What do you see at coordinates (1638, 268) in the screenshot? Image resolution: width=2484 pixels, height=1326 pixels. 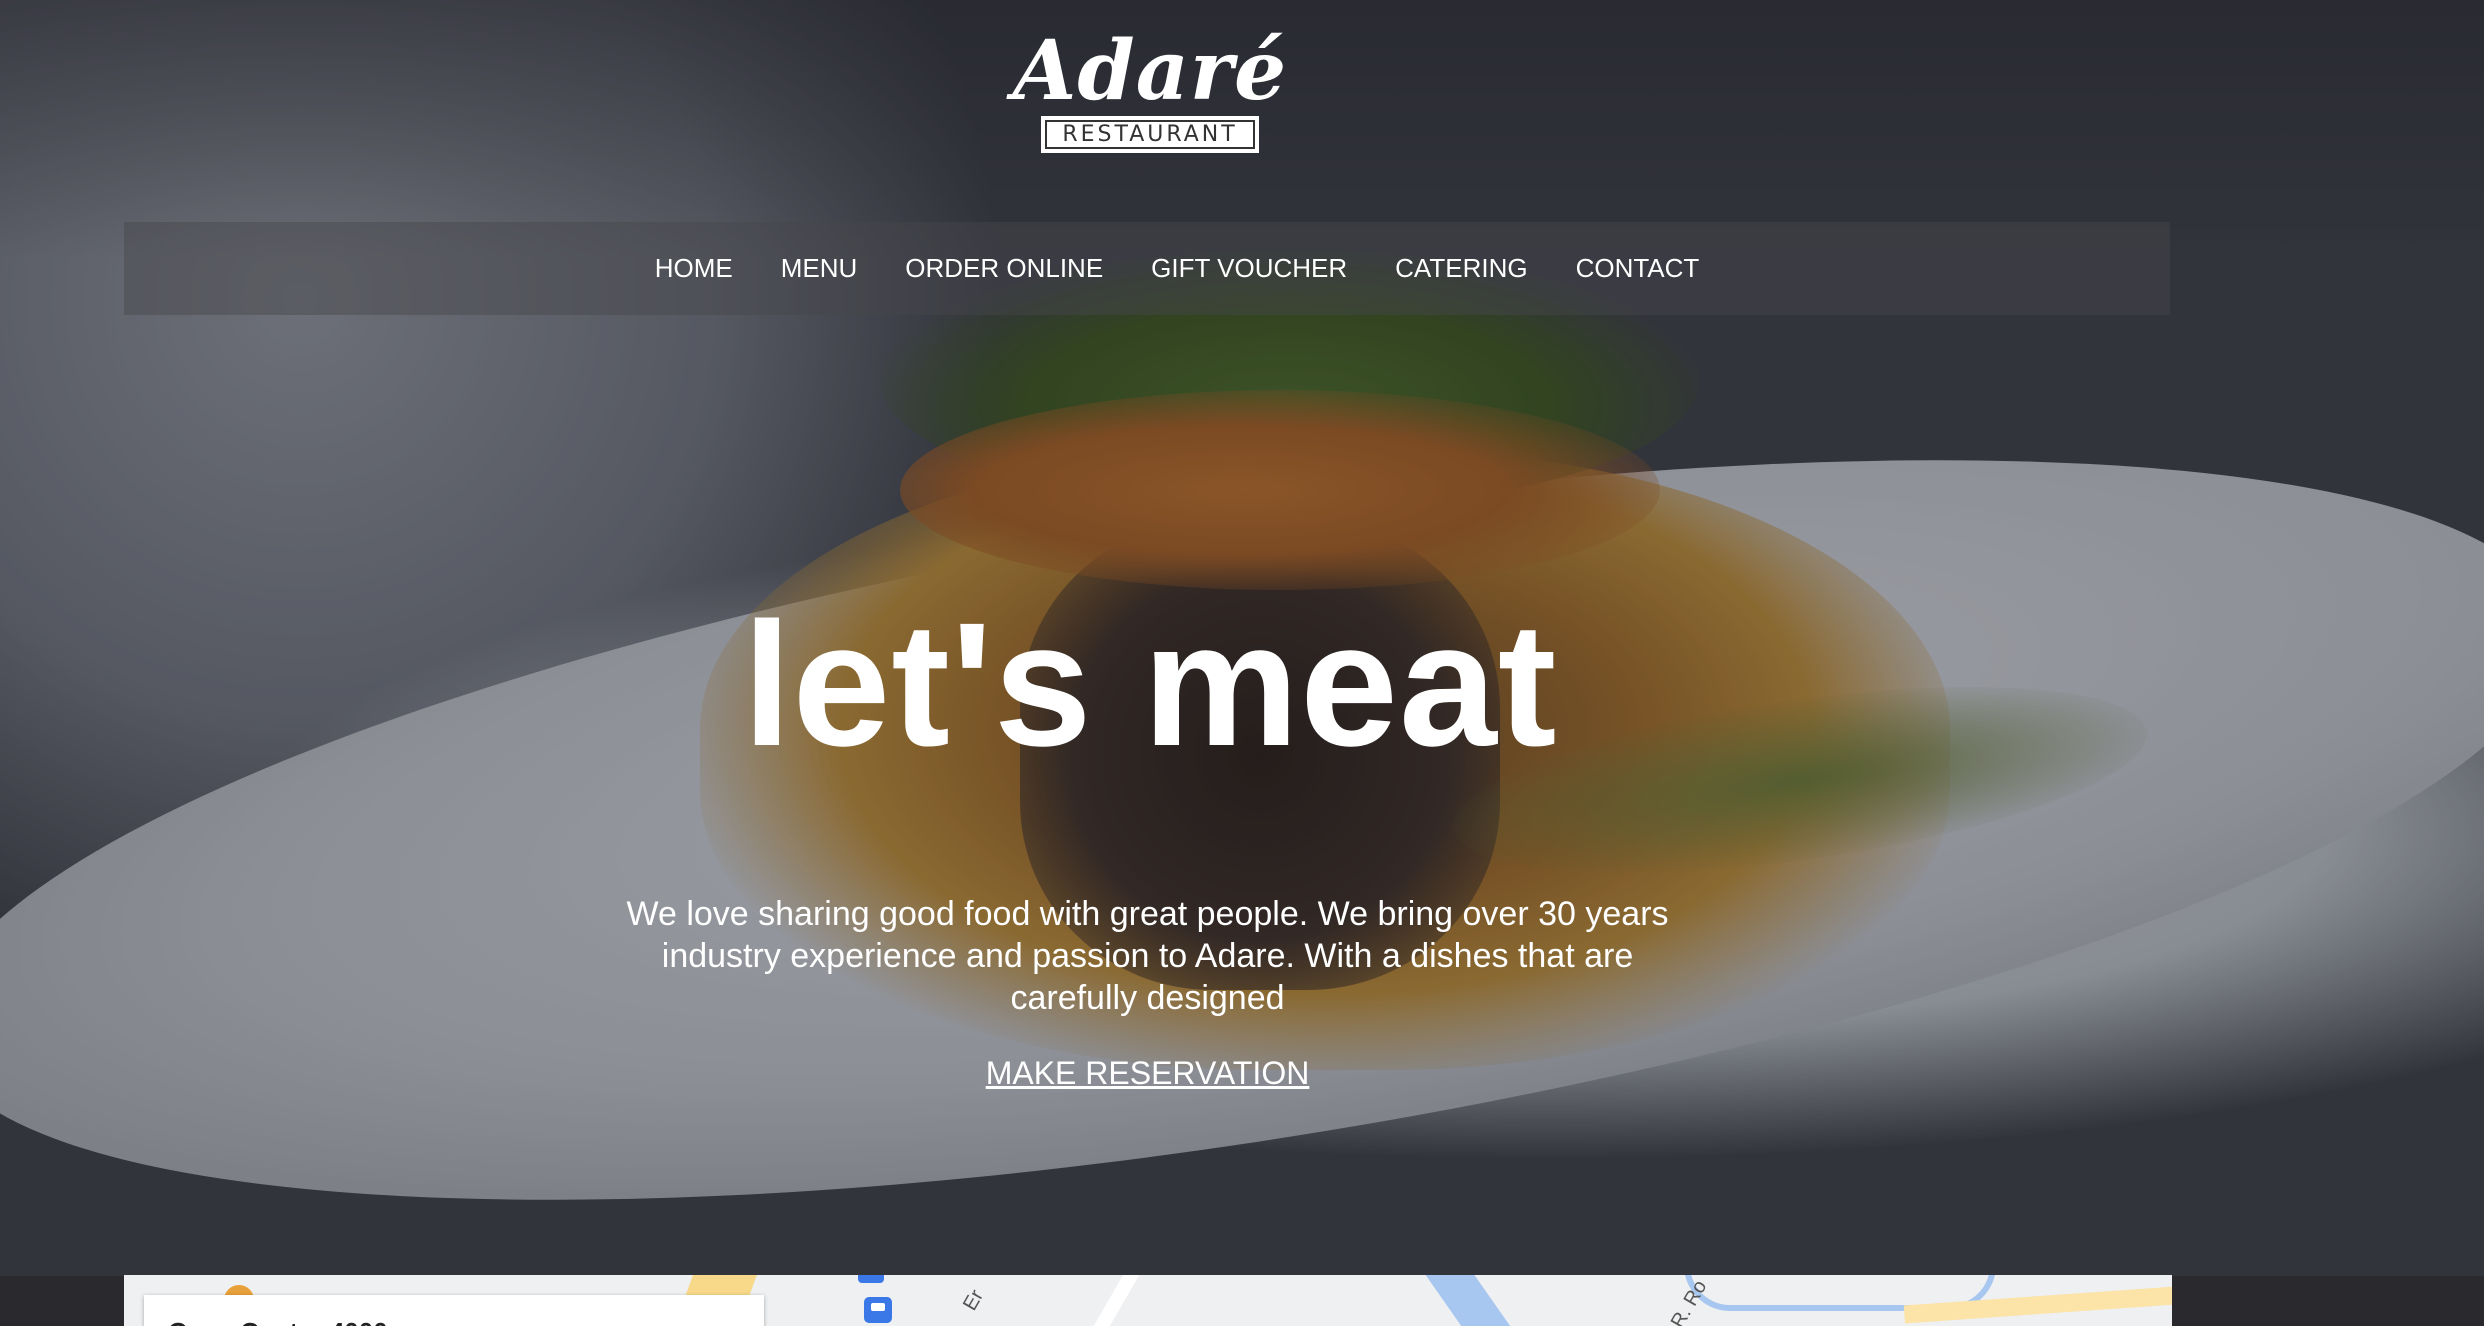 I see `nav-item-contact: CONTACT` at bounding box center [1638, 268].